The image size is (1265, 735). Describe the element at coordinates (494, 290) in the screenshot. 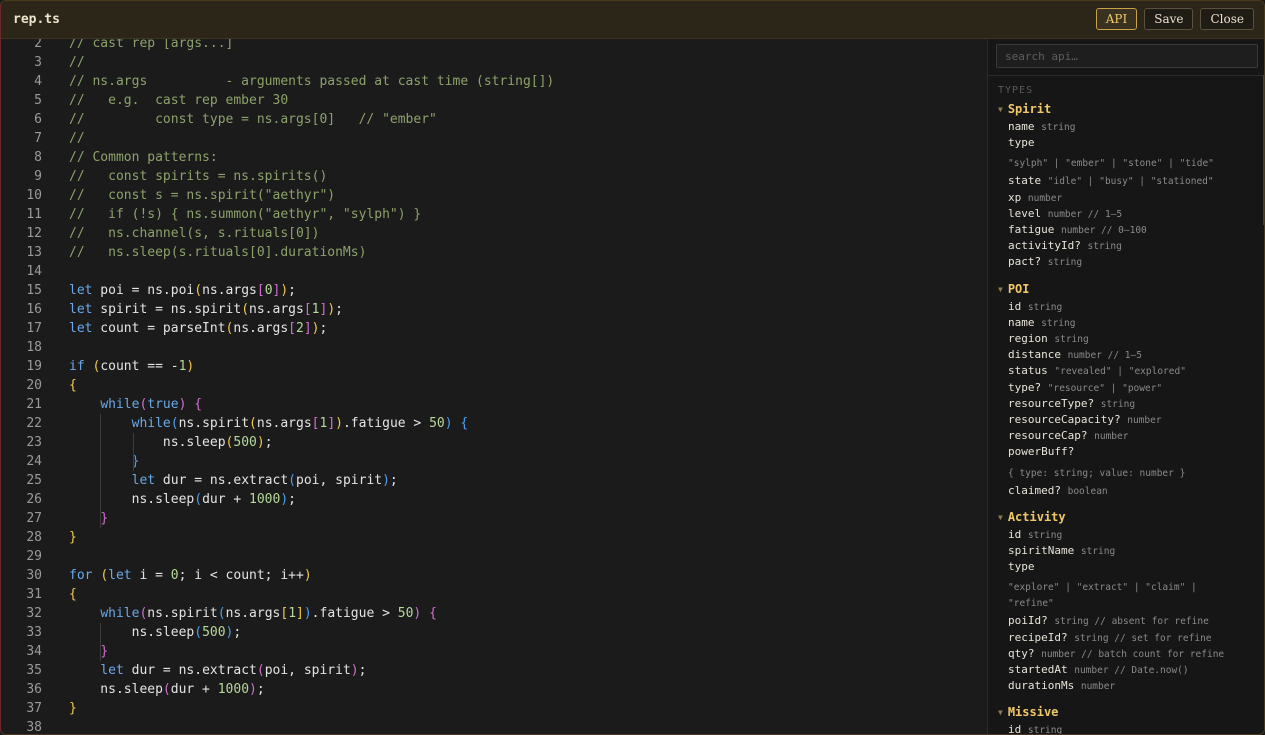

I see `code-line: 15 let poi = ns.poi(ns.args[0]);` at that location.